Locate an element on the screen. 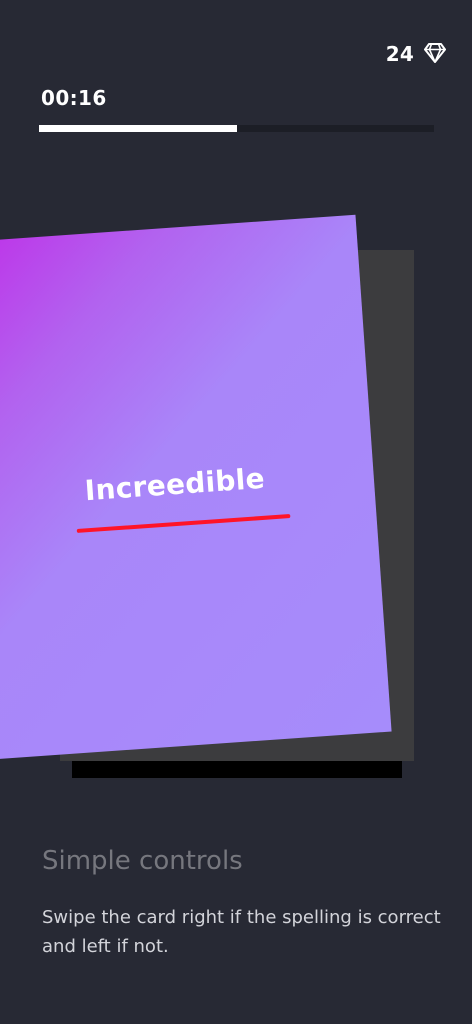 This screenshot has width=472, height=1024. progress-fill is located at coordinates (138, 128).